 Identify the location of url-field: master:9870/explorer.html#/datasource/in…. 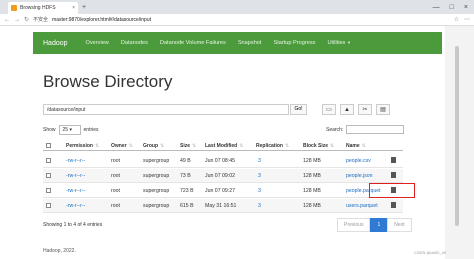
(101, 20).